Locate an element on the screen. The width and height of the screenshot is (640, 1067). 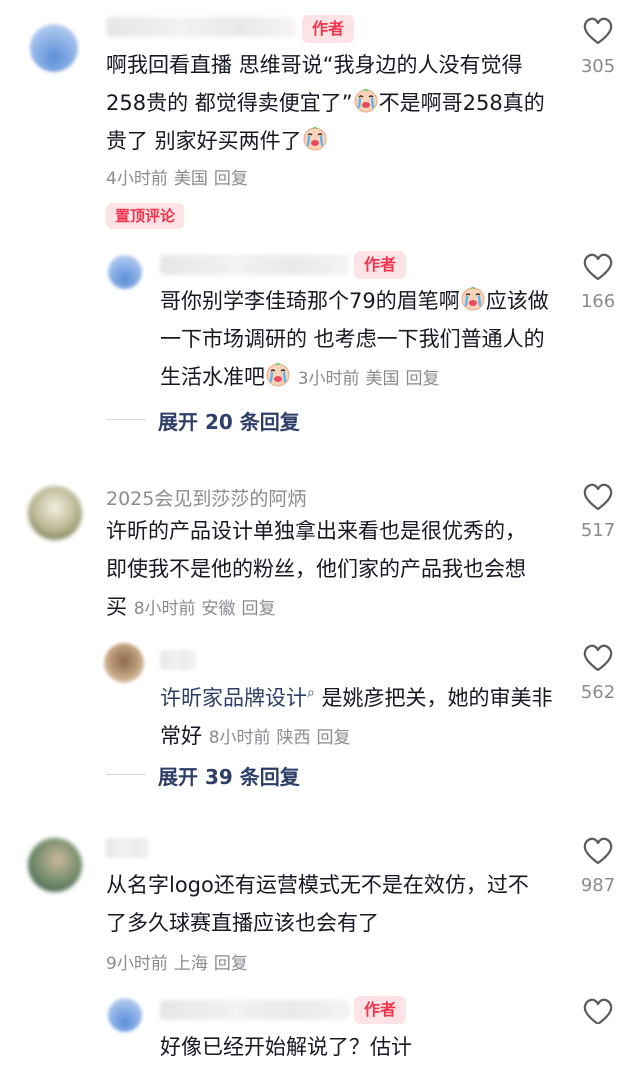
comment-meta: 4小时前 美国 回复 is located at coordinates (180, 176).